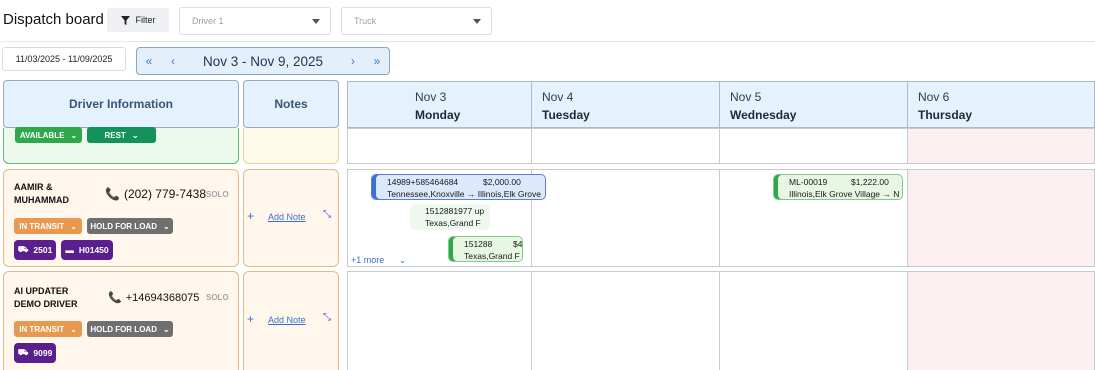 The image size is (1095, 370). Describe the element at coordinates (464, 194) in the screenshot. I see `load-route: Tennessee,Knoxville → Illinois,Elk Grove` at that location.